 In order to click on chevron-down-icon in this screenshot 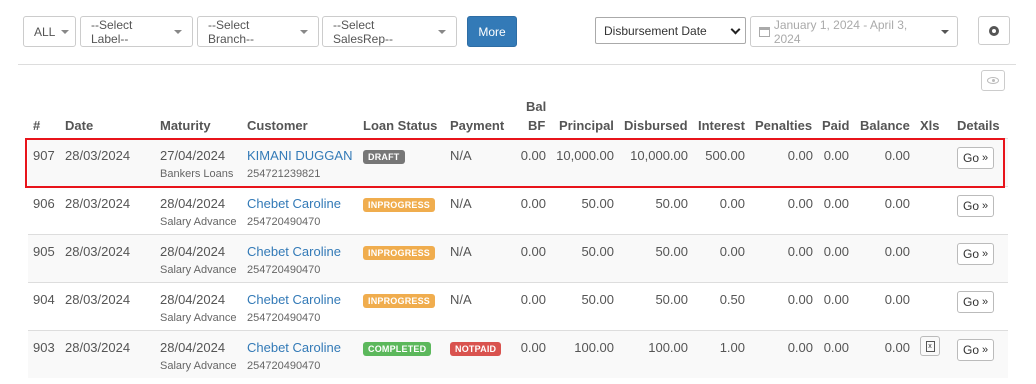, I will do `click(735, 29)`.